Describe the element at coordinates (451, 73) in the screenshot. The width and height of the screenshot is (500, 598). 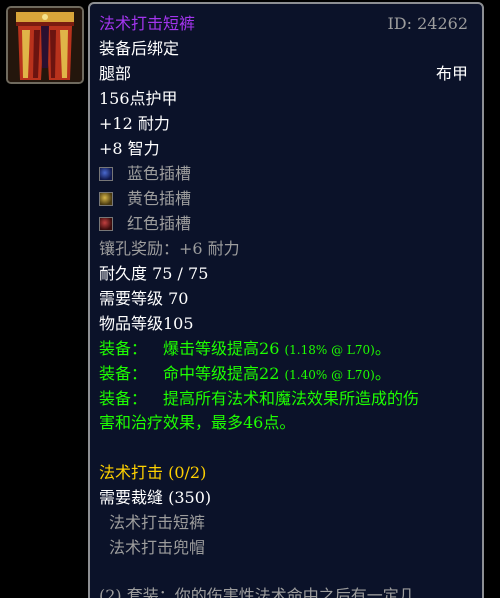
I see `armor-type: 布甲` at that location.